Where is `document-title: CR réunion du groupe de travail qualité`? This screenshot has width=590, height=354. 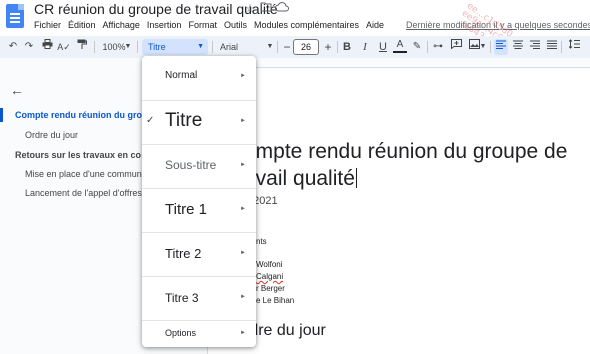
document-title: CR réunion du groupe de travail qualité is located at coordinates (156, 9).